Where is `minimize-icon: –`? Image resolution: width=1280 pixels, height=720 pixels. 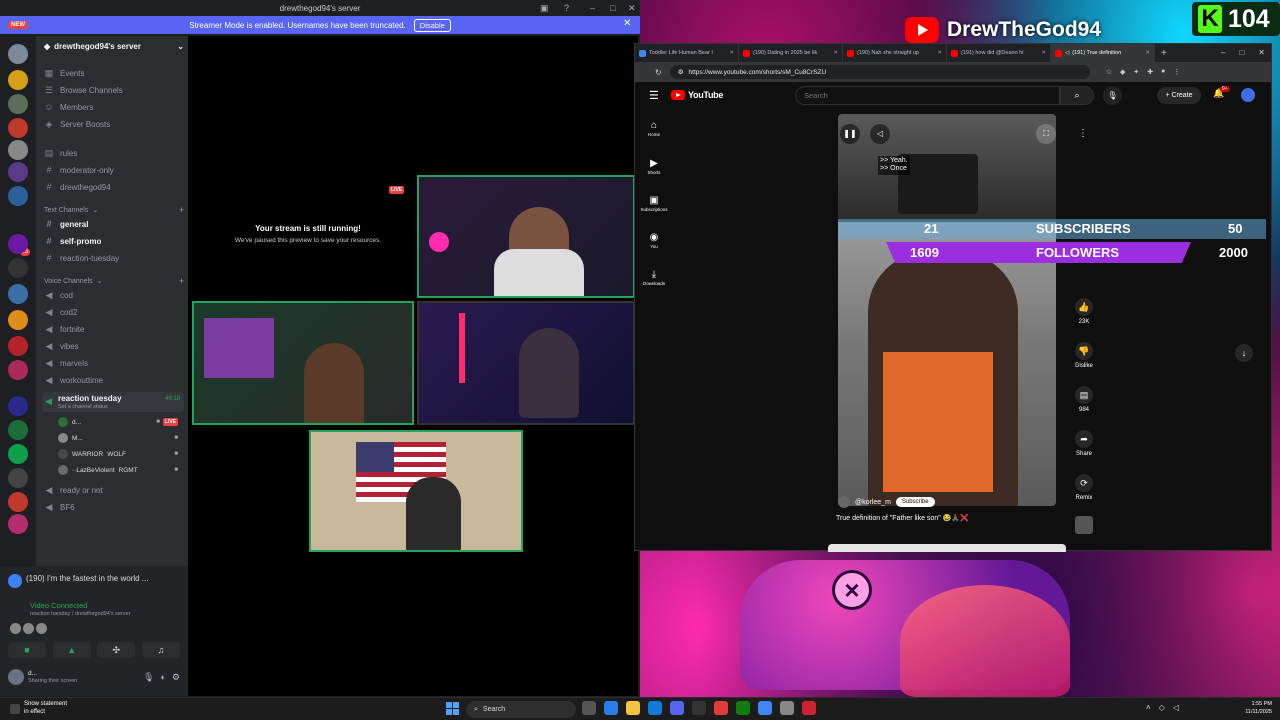 minimize-icon: – is located at coordinates (592, 8).